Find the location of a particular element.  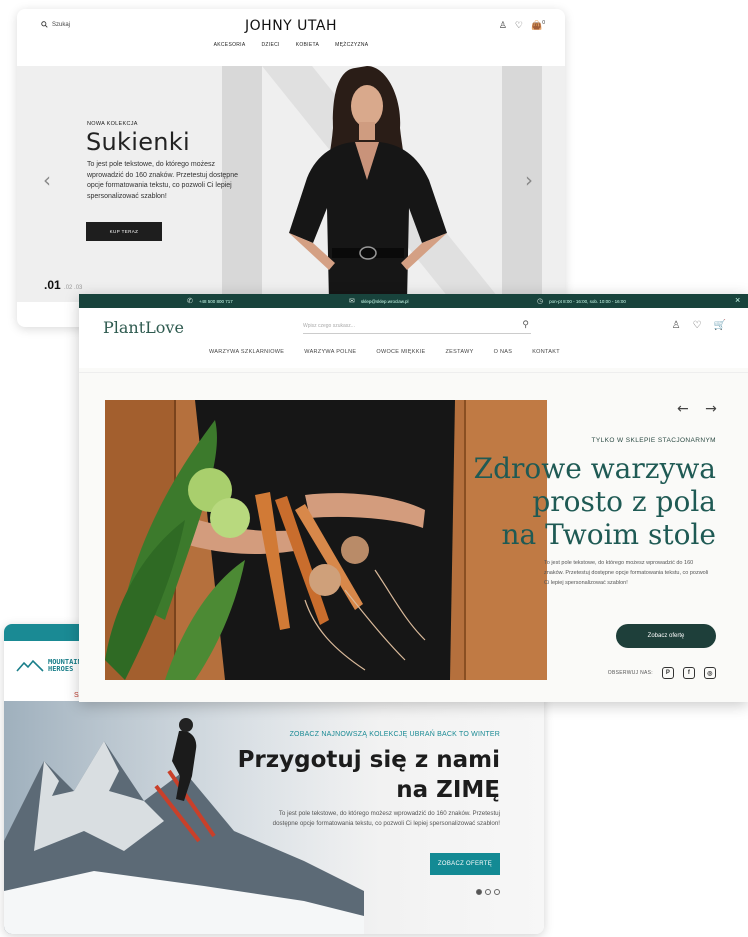

see-offer-button: Zobacz ofertę is located at coordinates (666, 636).